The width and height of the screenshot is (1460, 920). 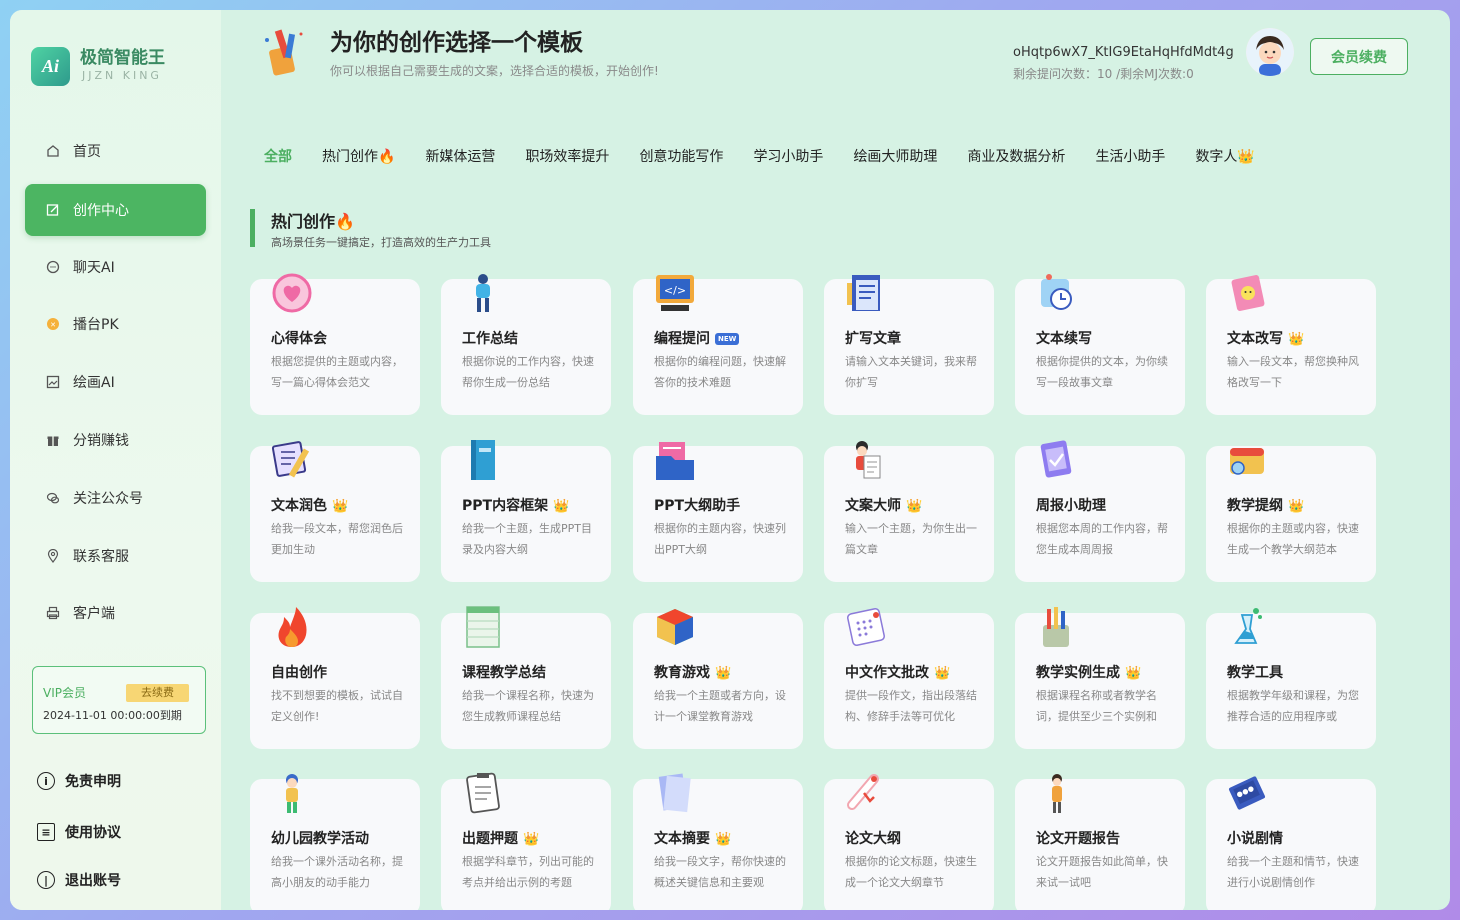 What do you see at coordinates (278, 156) in the screenshot?
I see `tab-all: 全部` at bounding box center [278, 156].